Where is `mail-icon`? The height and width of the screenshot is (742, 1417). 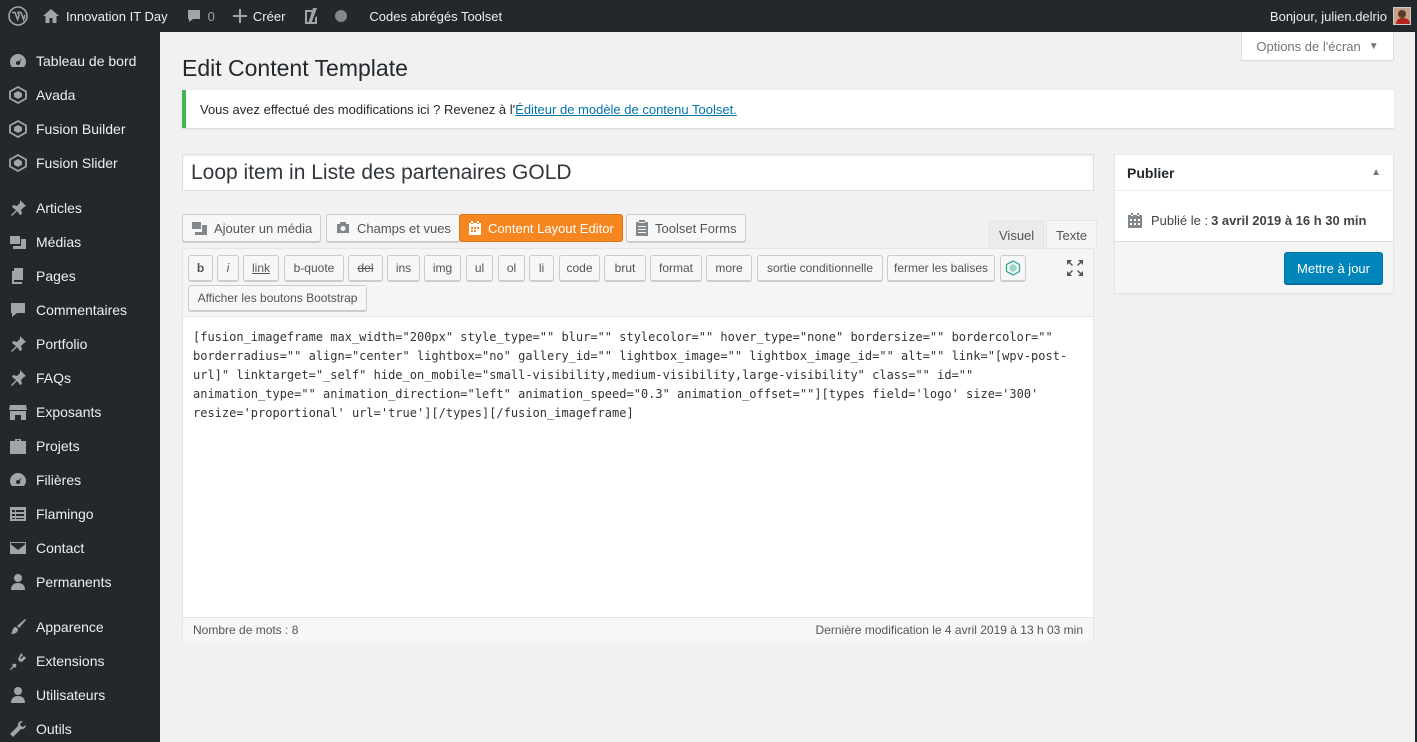
mail-icon is located at coordinates (18, 548).